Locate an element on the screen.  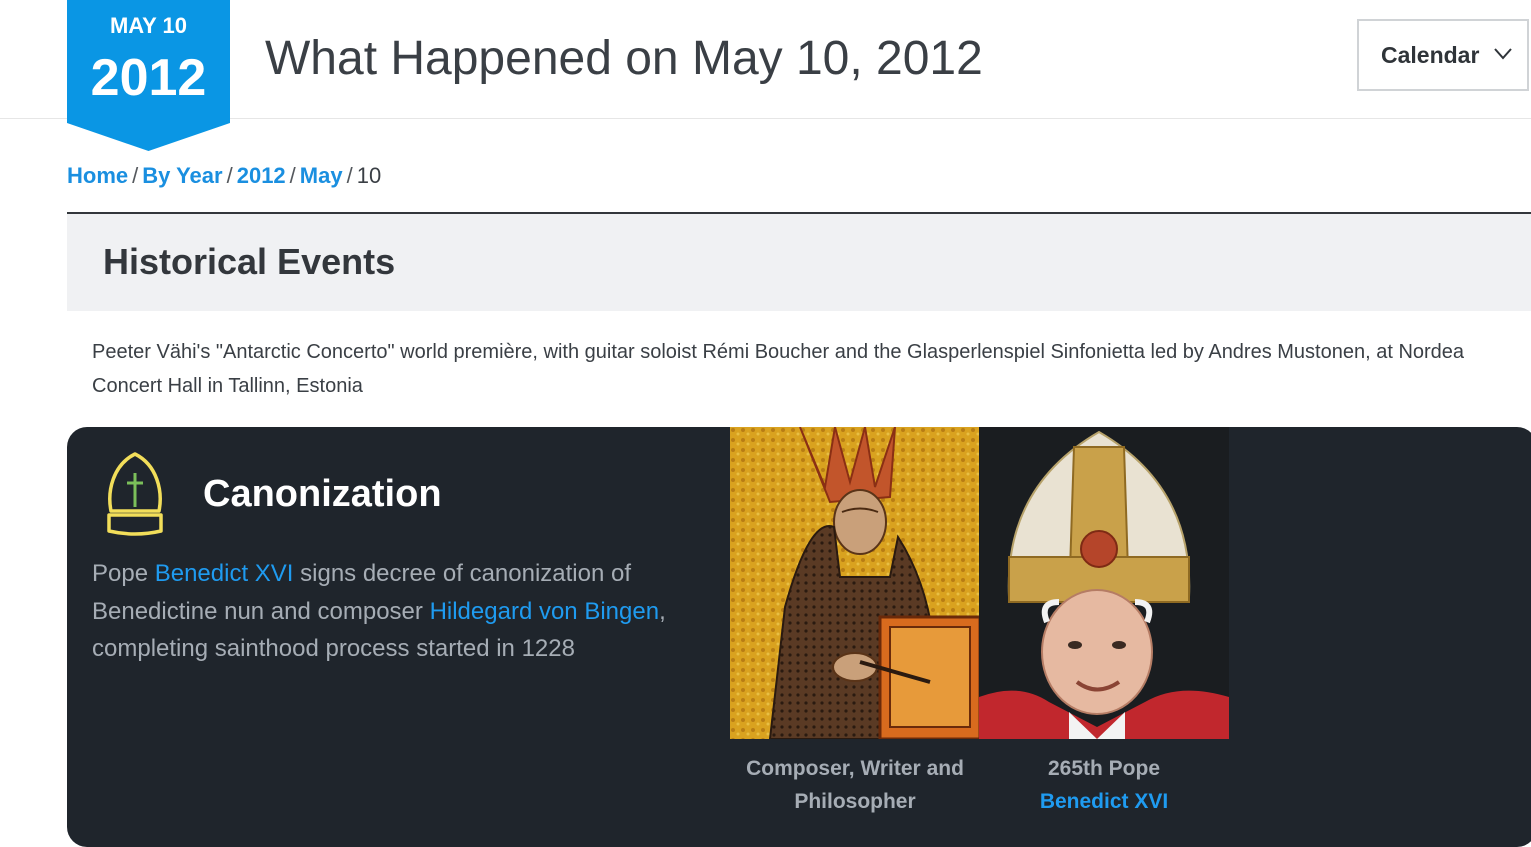
benedict-illustration is located at coordinates (1104, 583).